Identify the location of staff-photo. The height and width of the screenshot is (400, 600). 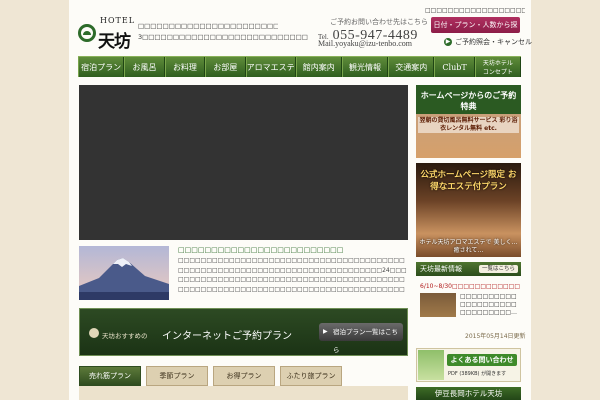
(431, 365).